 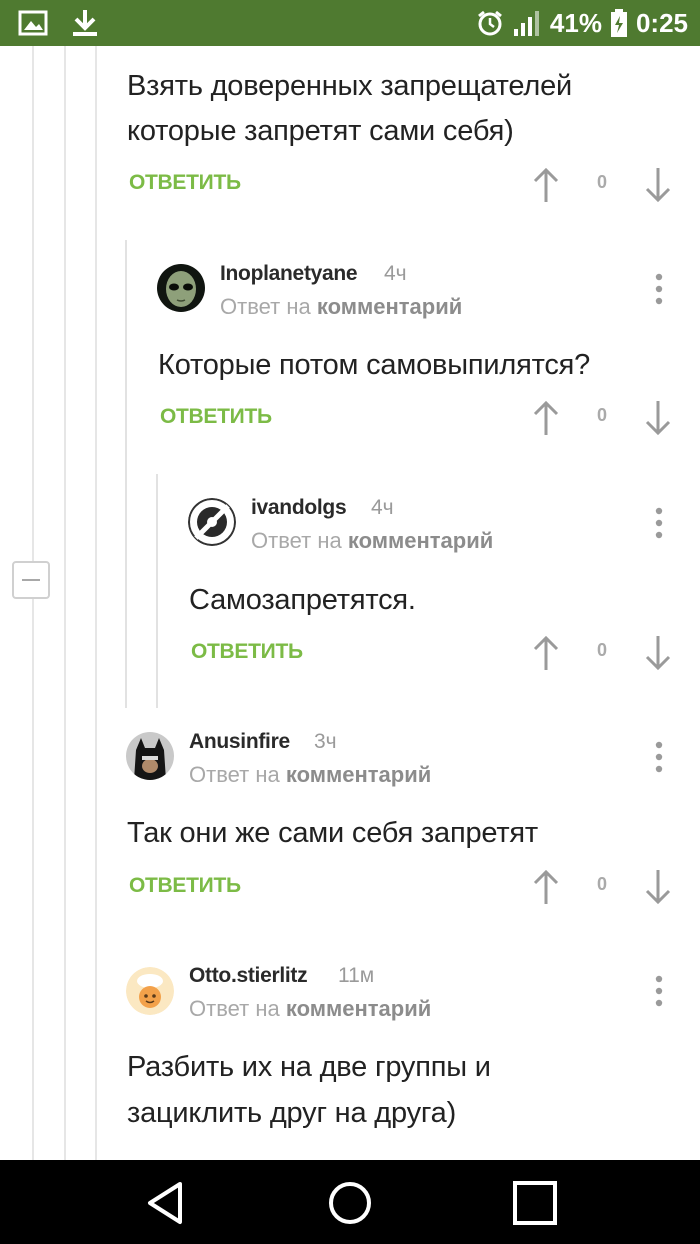 What do you see at coordinates (167, 1203) in the screenshot?
I see `back-icon` at bounding box center [167, 1203].